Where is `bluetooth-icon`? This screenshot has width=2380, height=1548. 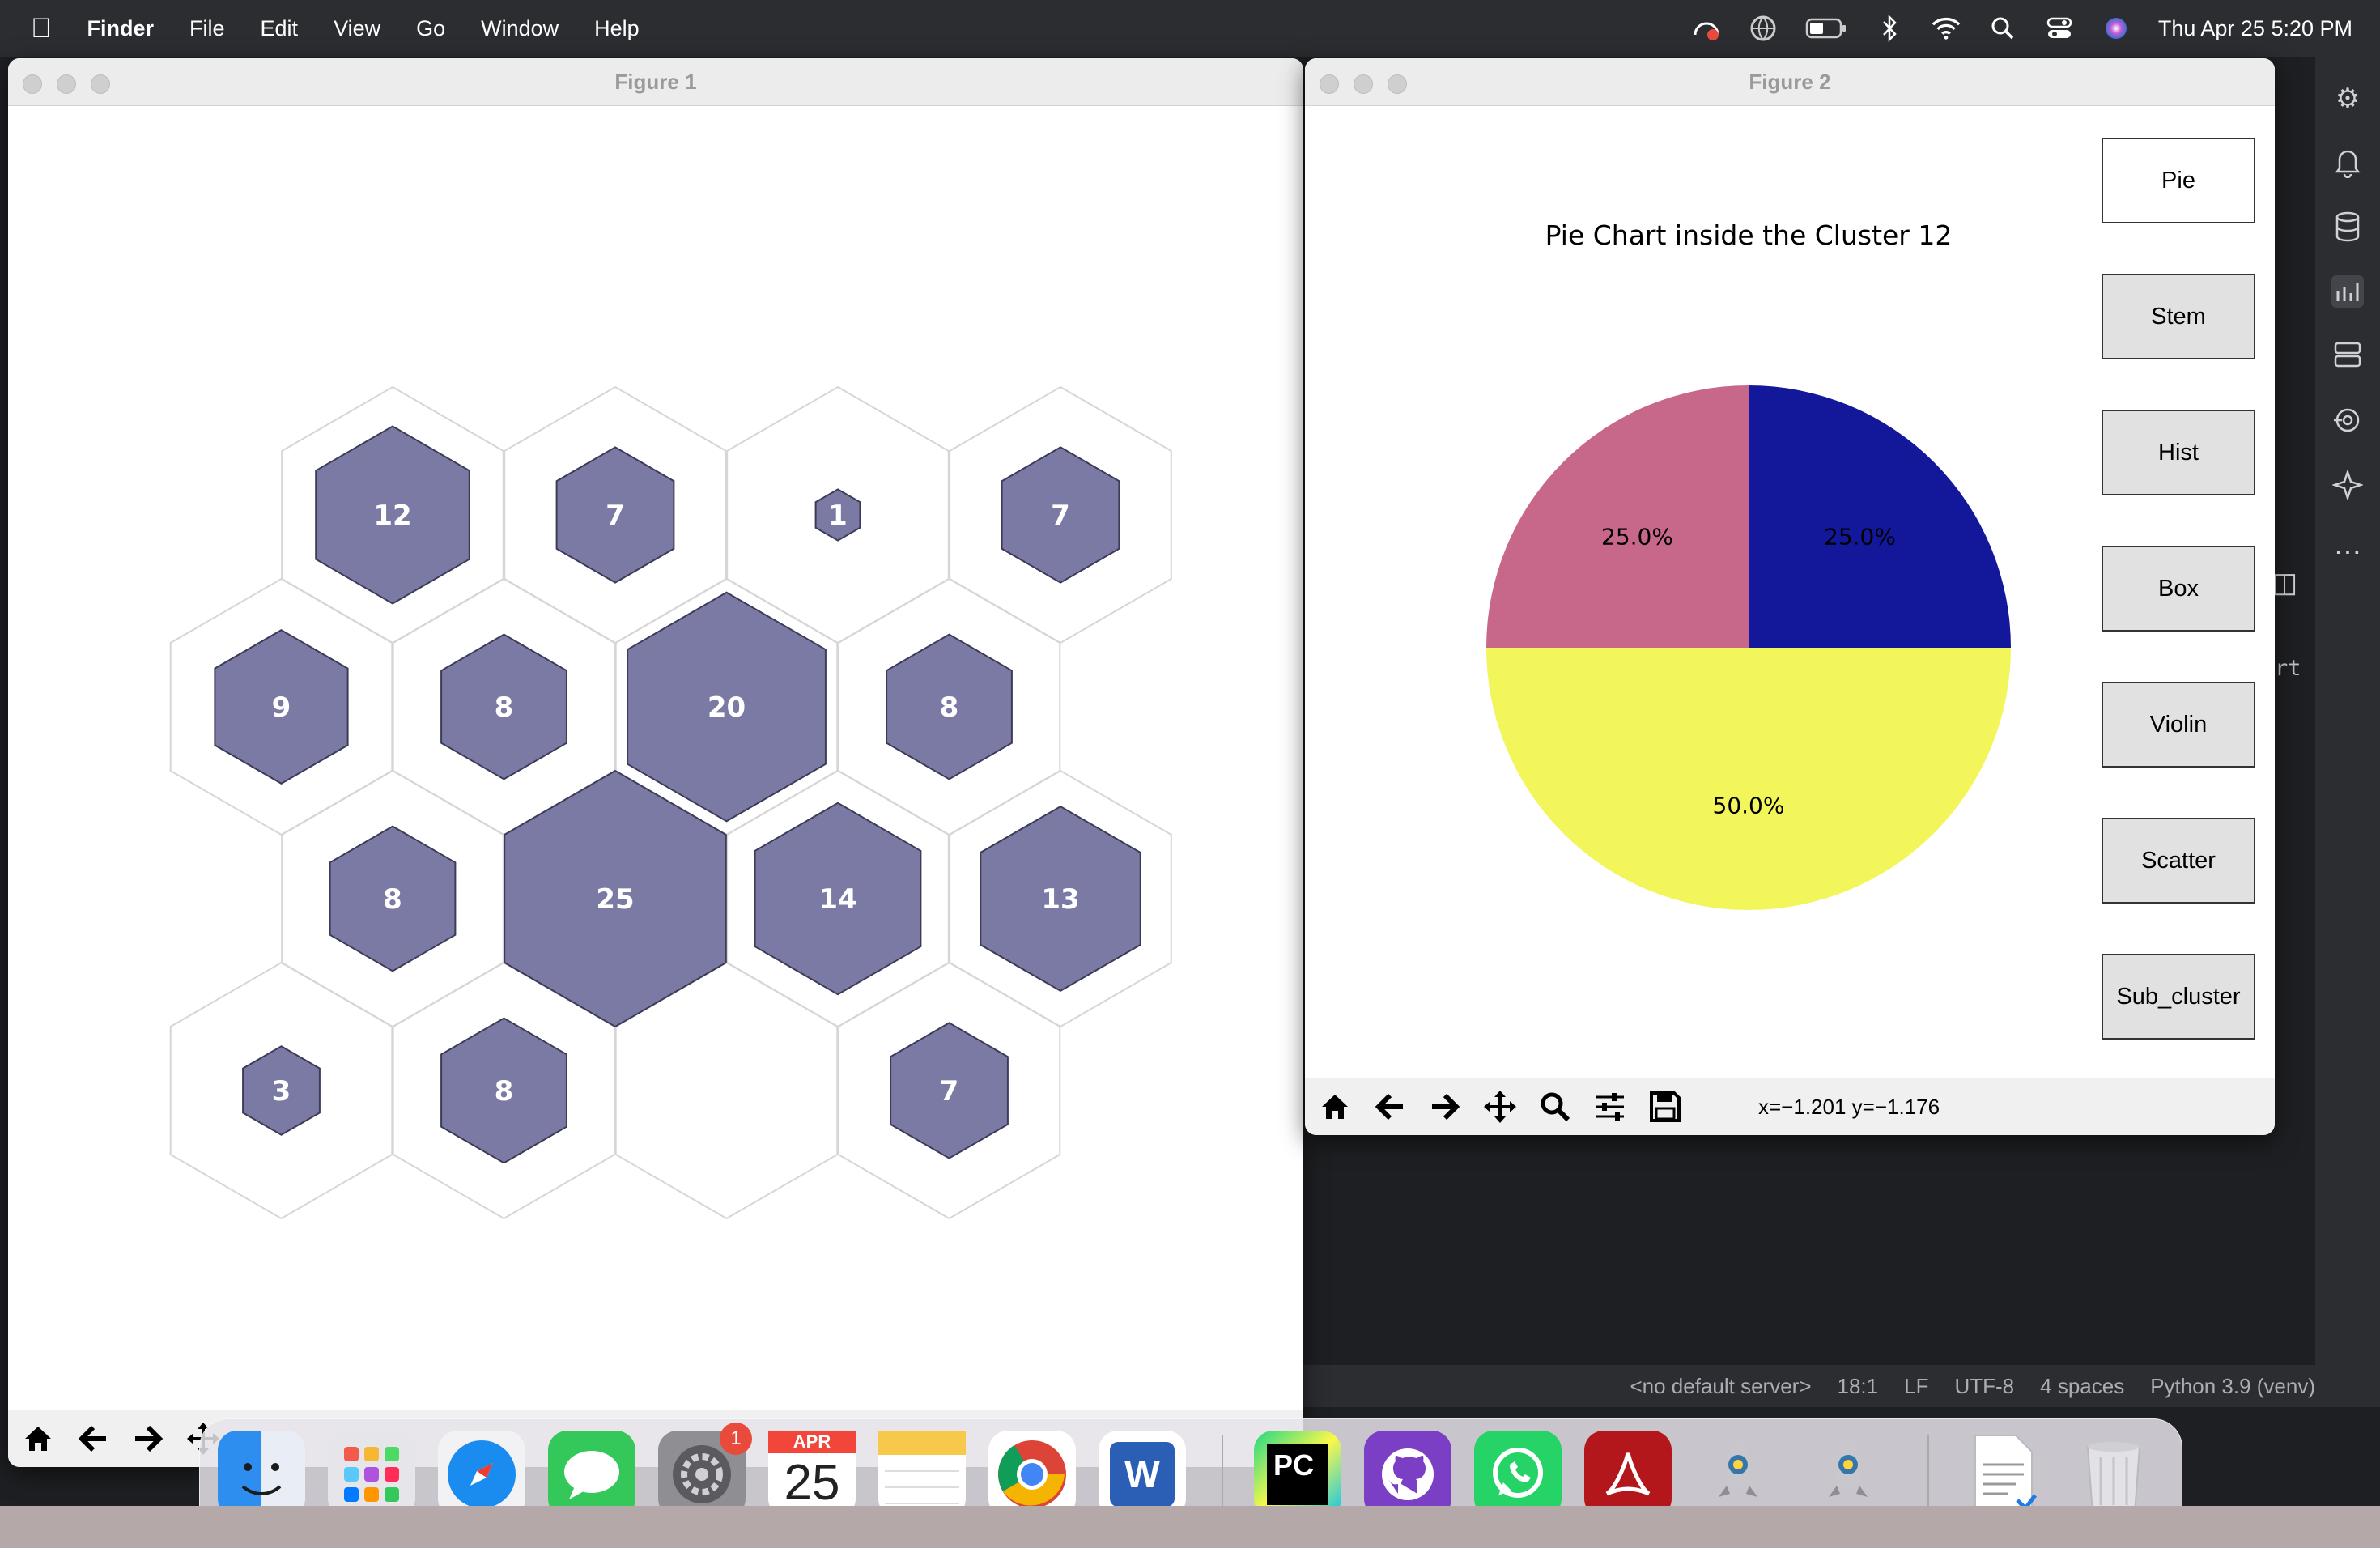
bluetooth-icon is located at coordinates (1889, 29).